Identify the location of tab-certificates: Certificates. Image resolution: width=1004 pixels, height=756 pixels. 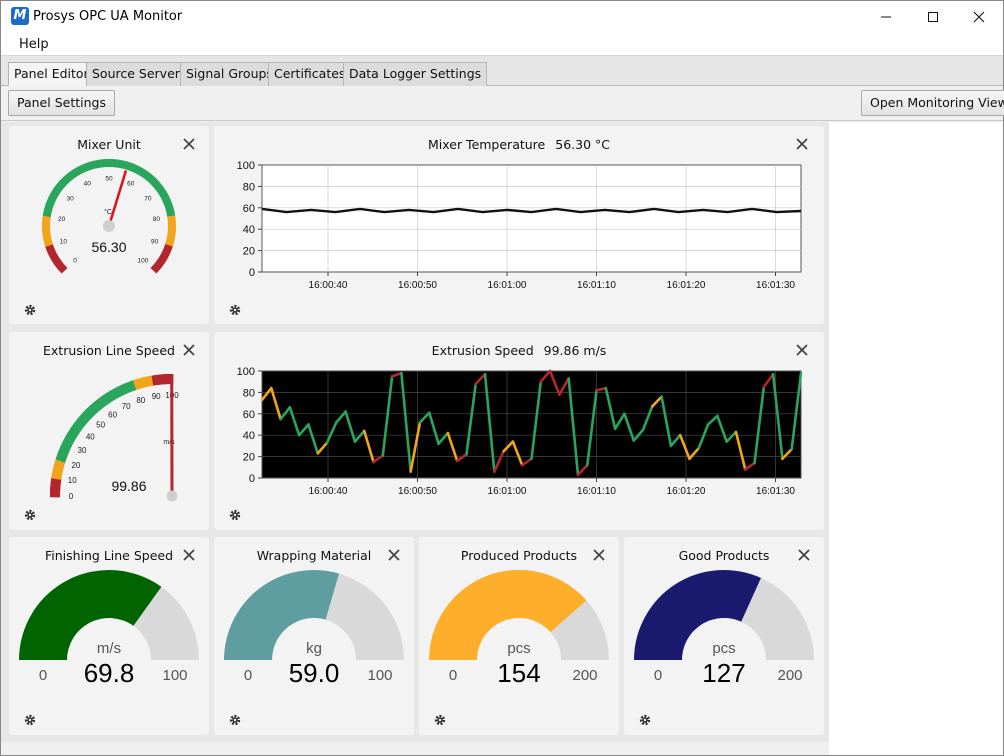
(310, 74).